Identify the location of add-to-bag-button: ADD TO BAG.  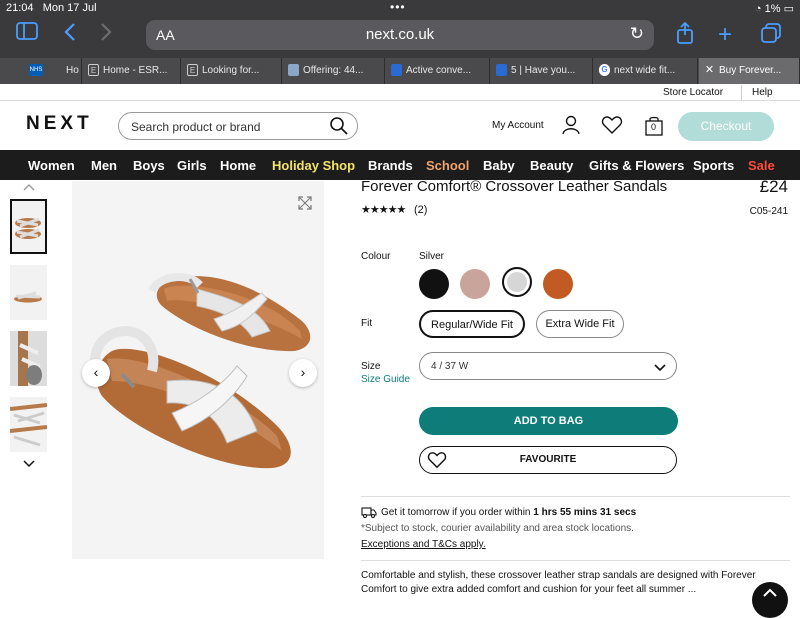
(548, 421).